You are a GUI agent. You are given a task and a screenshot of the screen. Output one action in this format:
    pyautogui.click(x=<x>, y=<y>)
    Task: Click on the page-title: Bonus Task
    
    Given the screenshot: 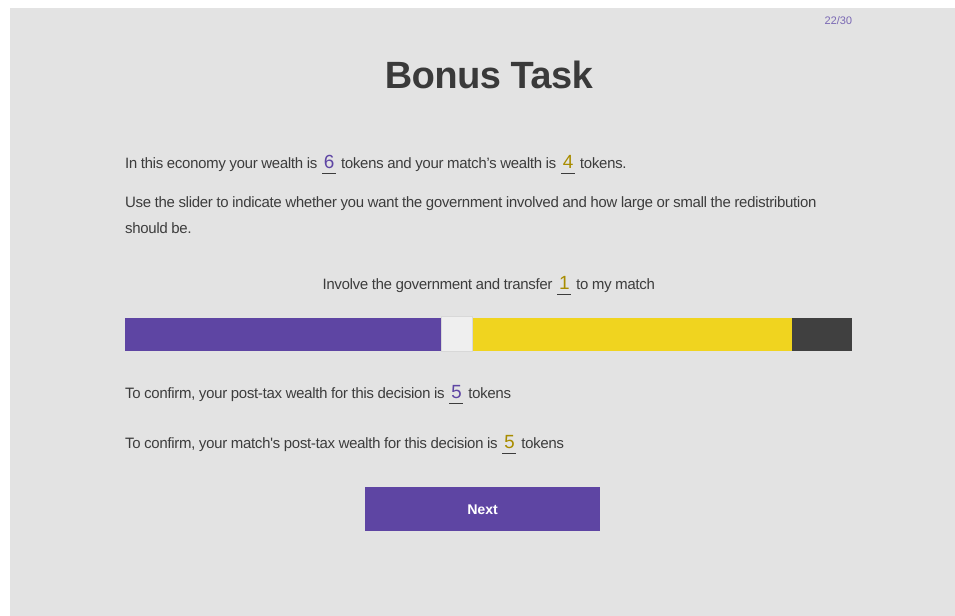 What is the action you would take?
    pyautogui.click(x=489, y=76)
    